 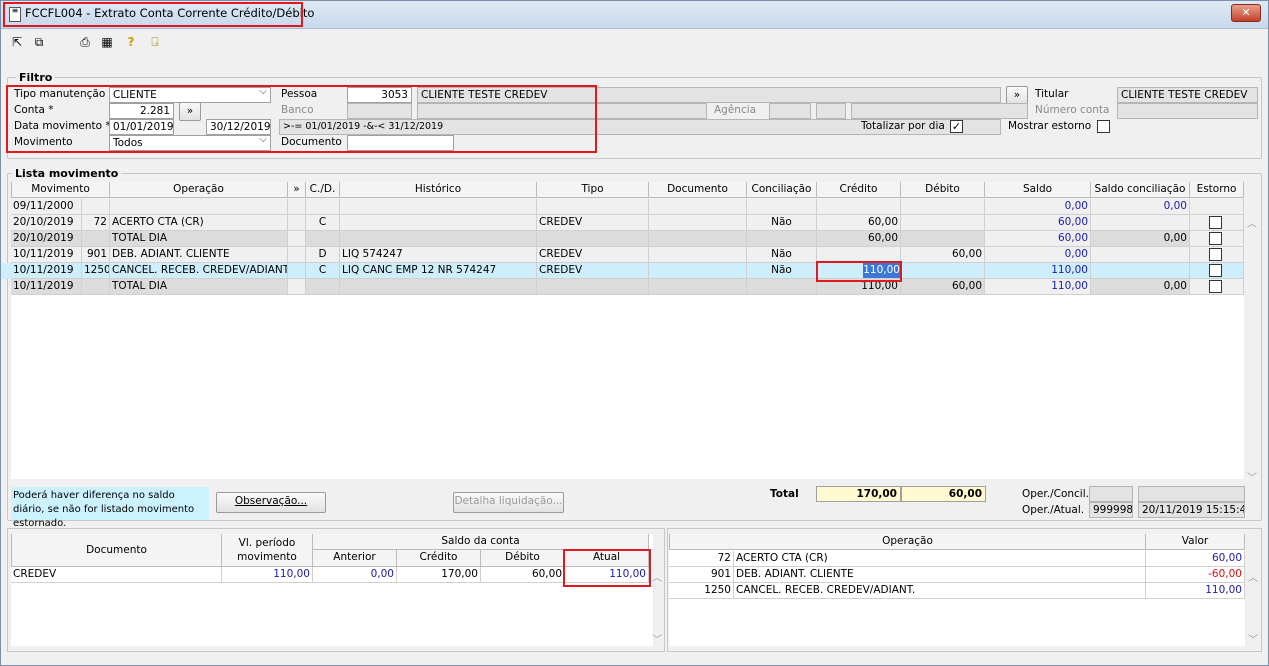 I want to click on cd-cell: C, so click(x=323, y=223).